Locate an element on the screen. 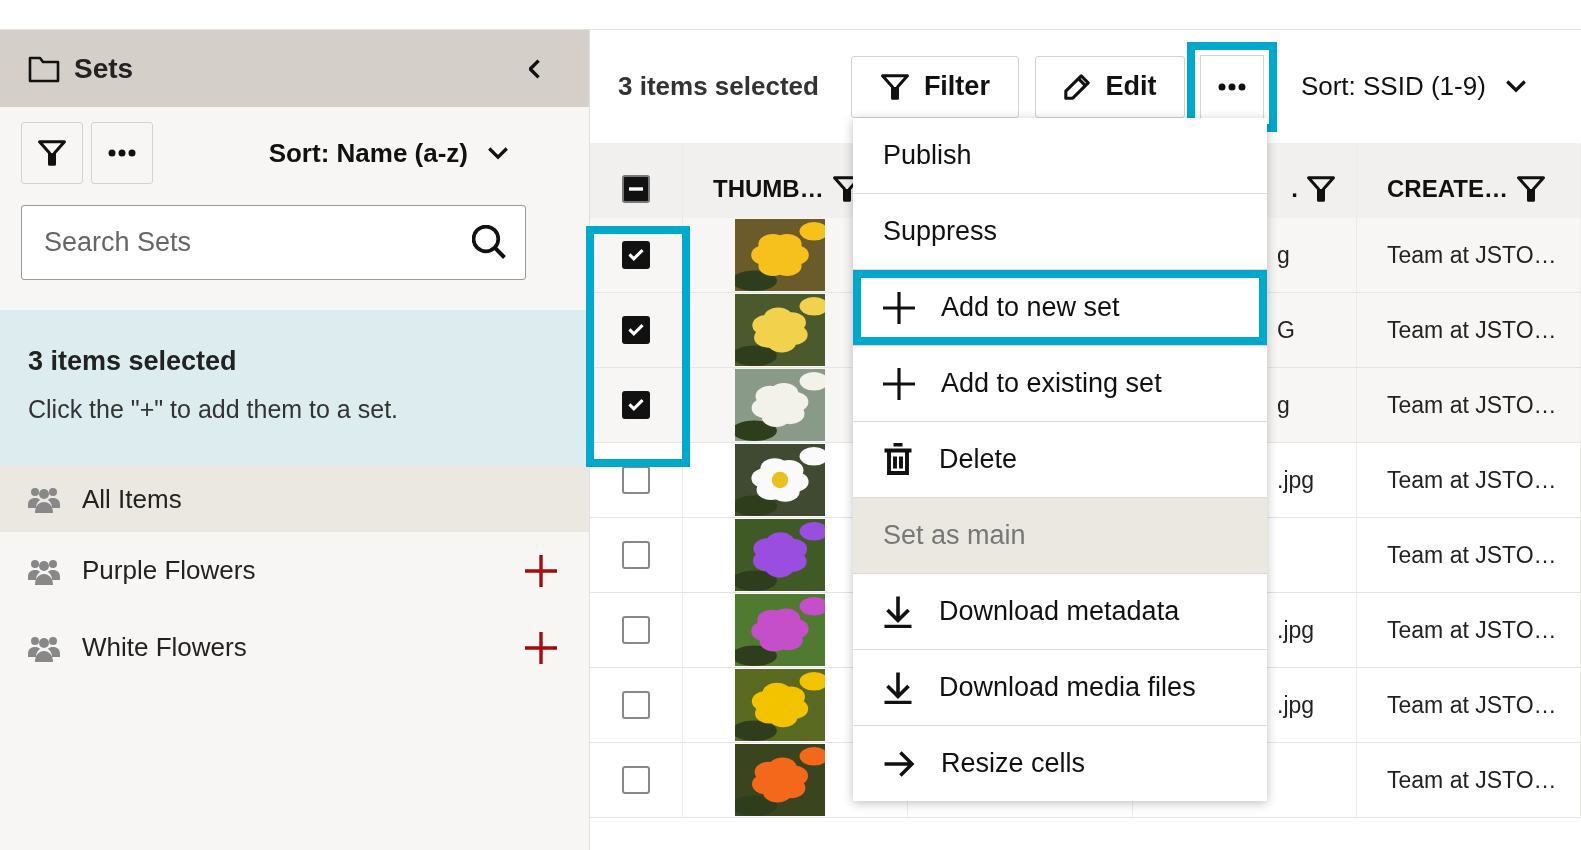  minus-icon is located at coordinates (636, 188).